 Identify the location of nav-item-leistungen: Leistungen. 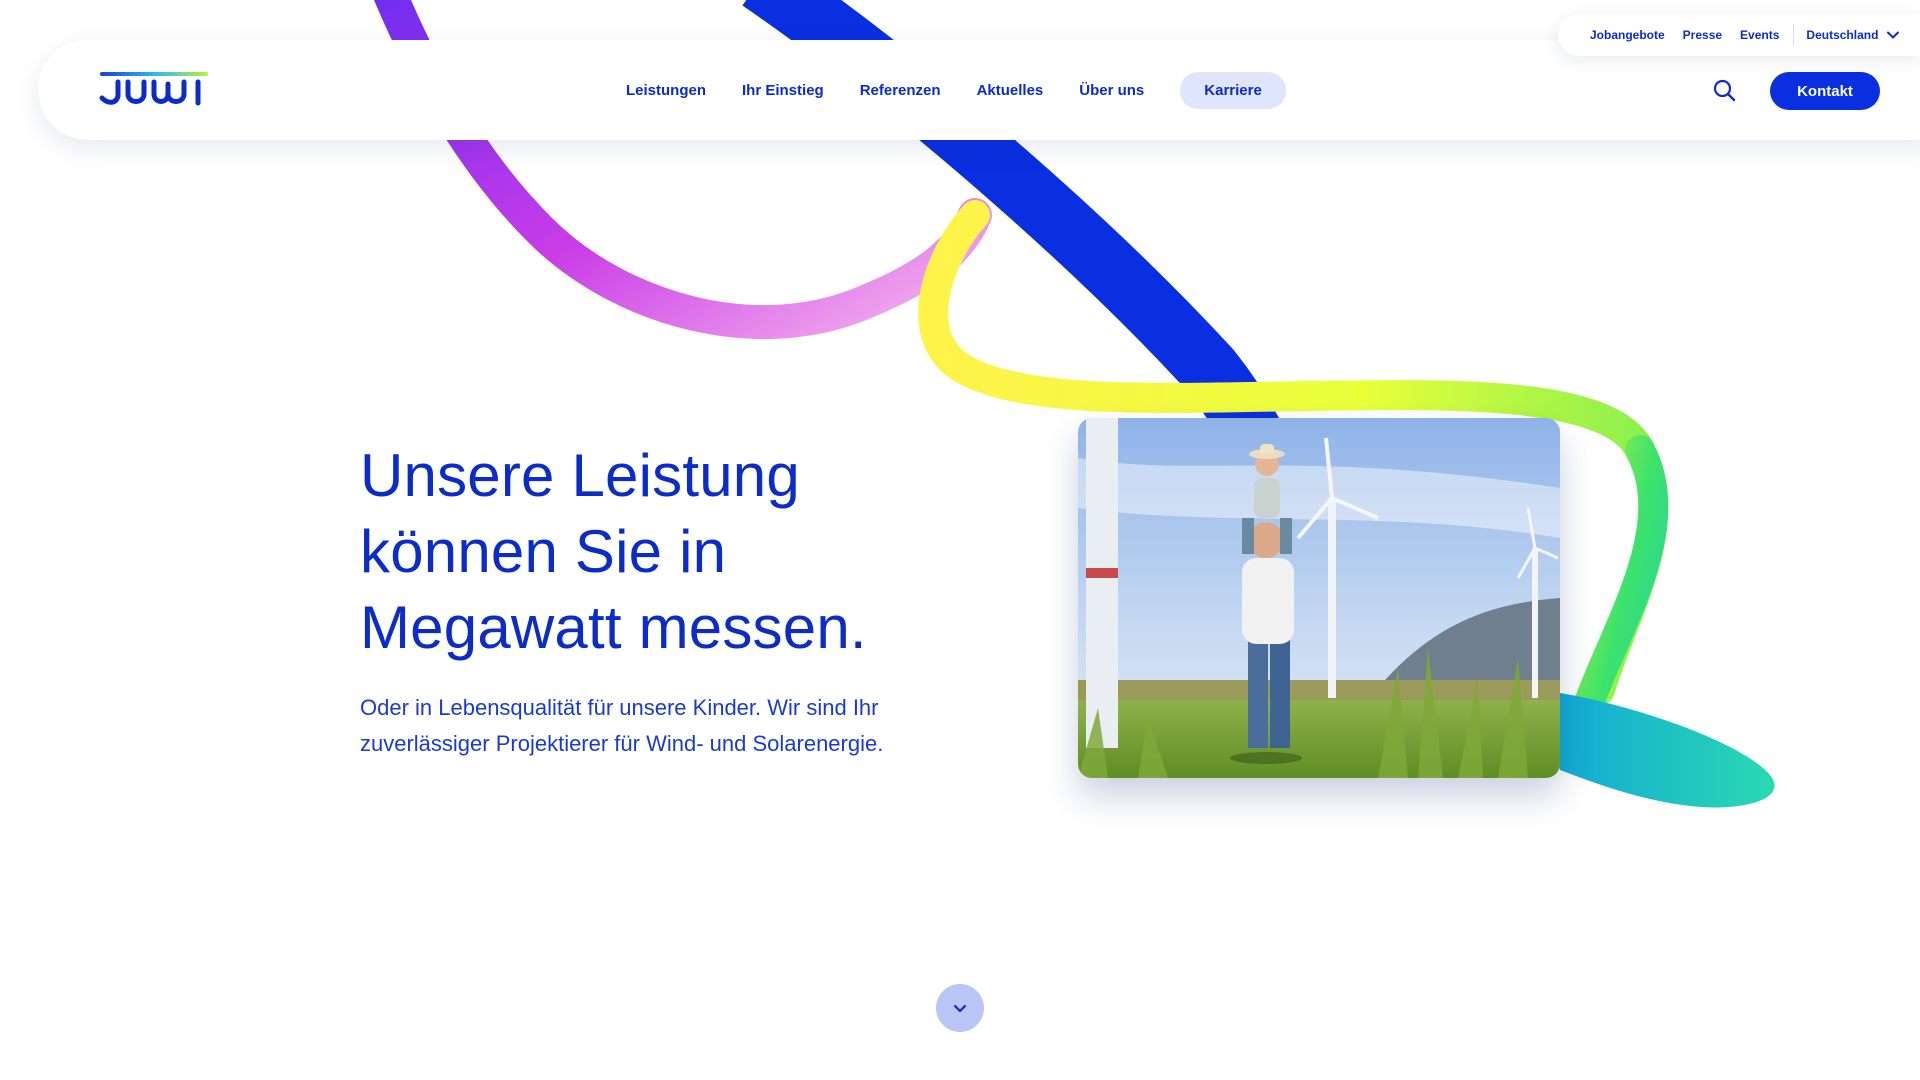
(666, 90).